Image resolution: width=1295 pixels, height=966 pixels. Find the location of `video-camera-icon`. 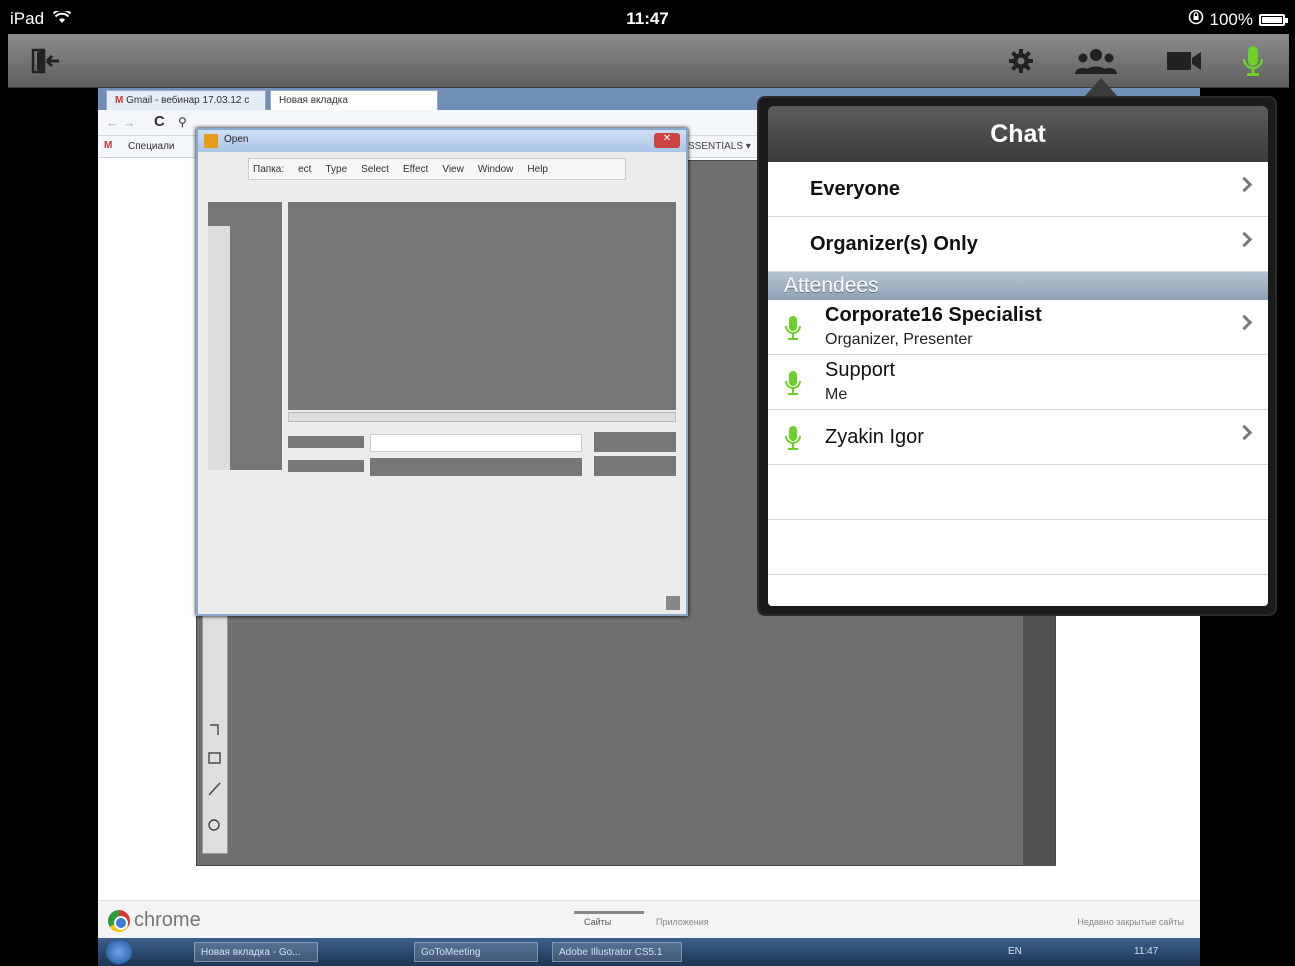

video-camera-icon is located at coordinates (1184, 61).